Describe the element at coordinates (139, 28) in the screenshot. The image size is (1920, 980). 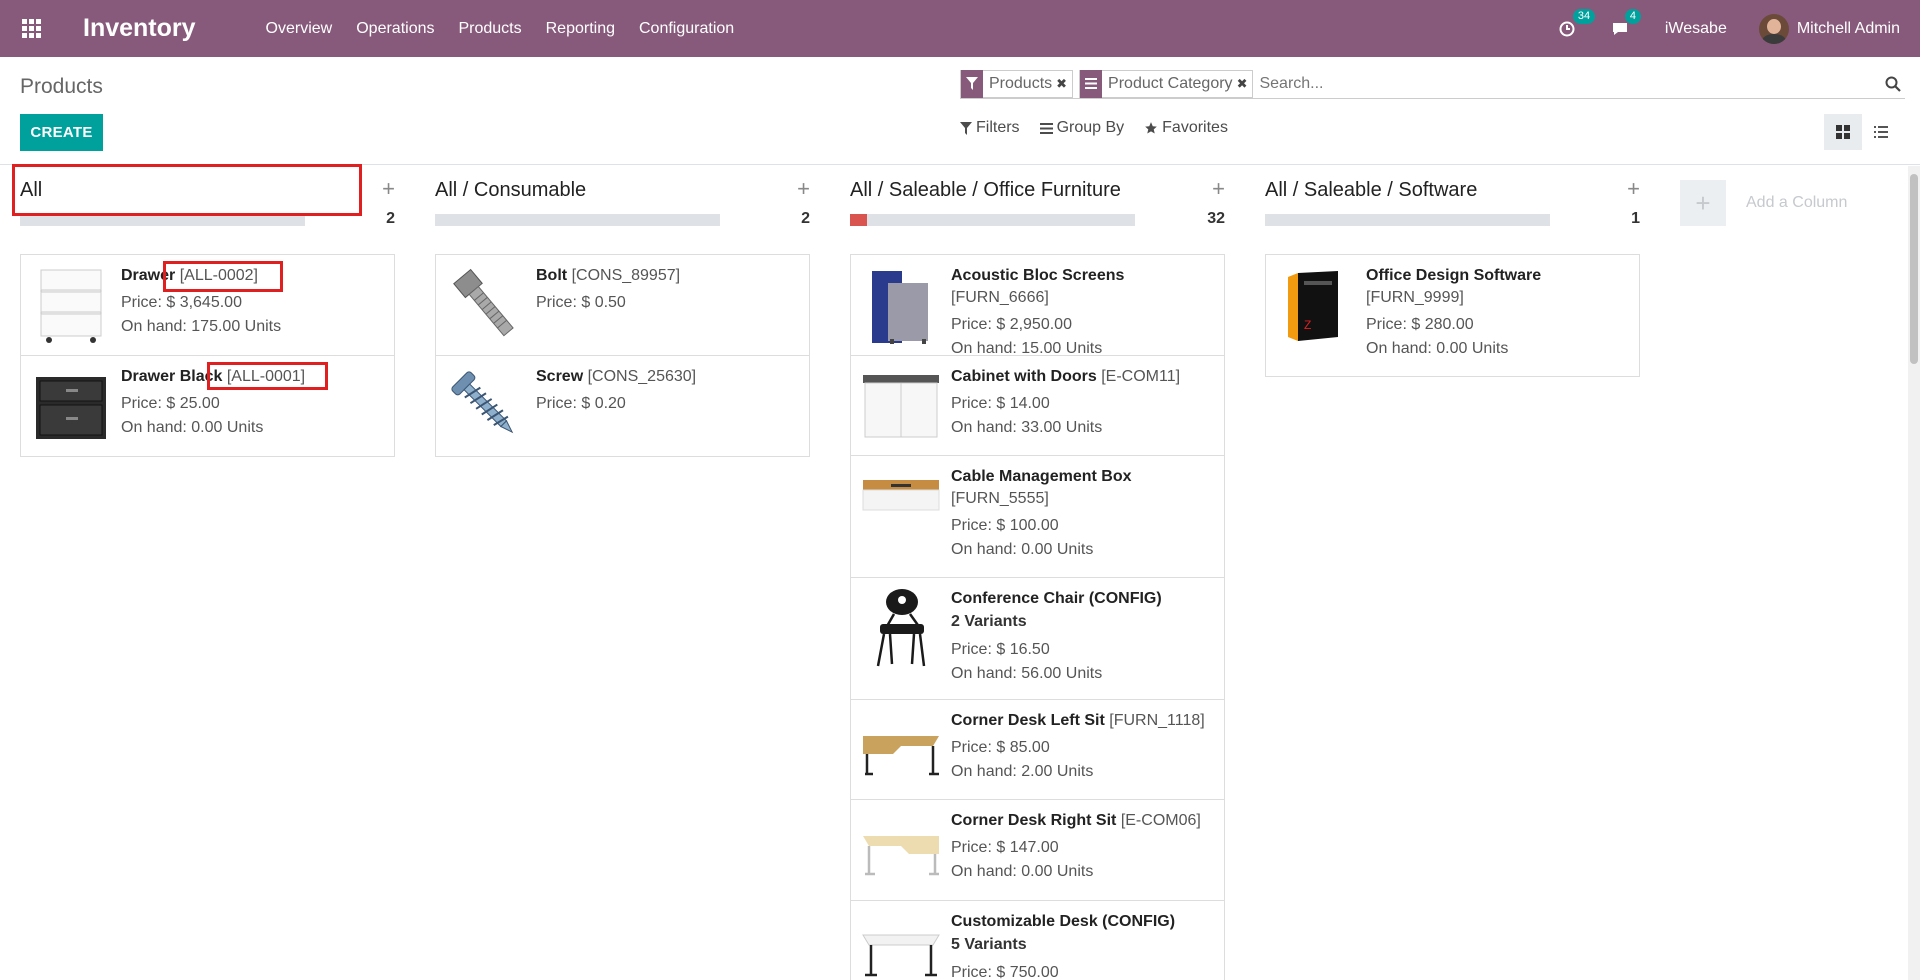
I see `app-brand: Inventory` at that location.